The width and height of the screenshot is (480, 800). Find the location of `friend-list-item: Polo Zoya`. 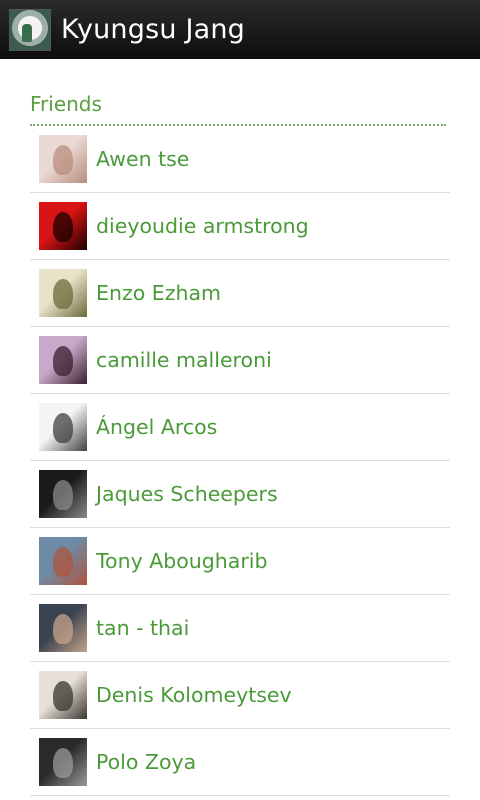

friend-list-item: Polo Zoya is located at coordinates (240, 762).